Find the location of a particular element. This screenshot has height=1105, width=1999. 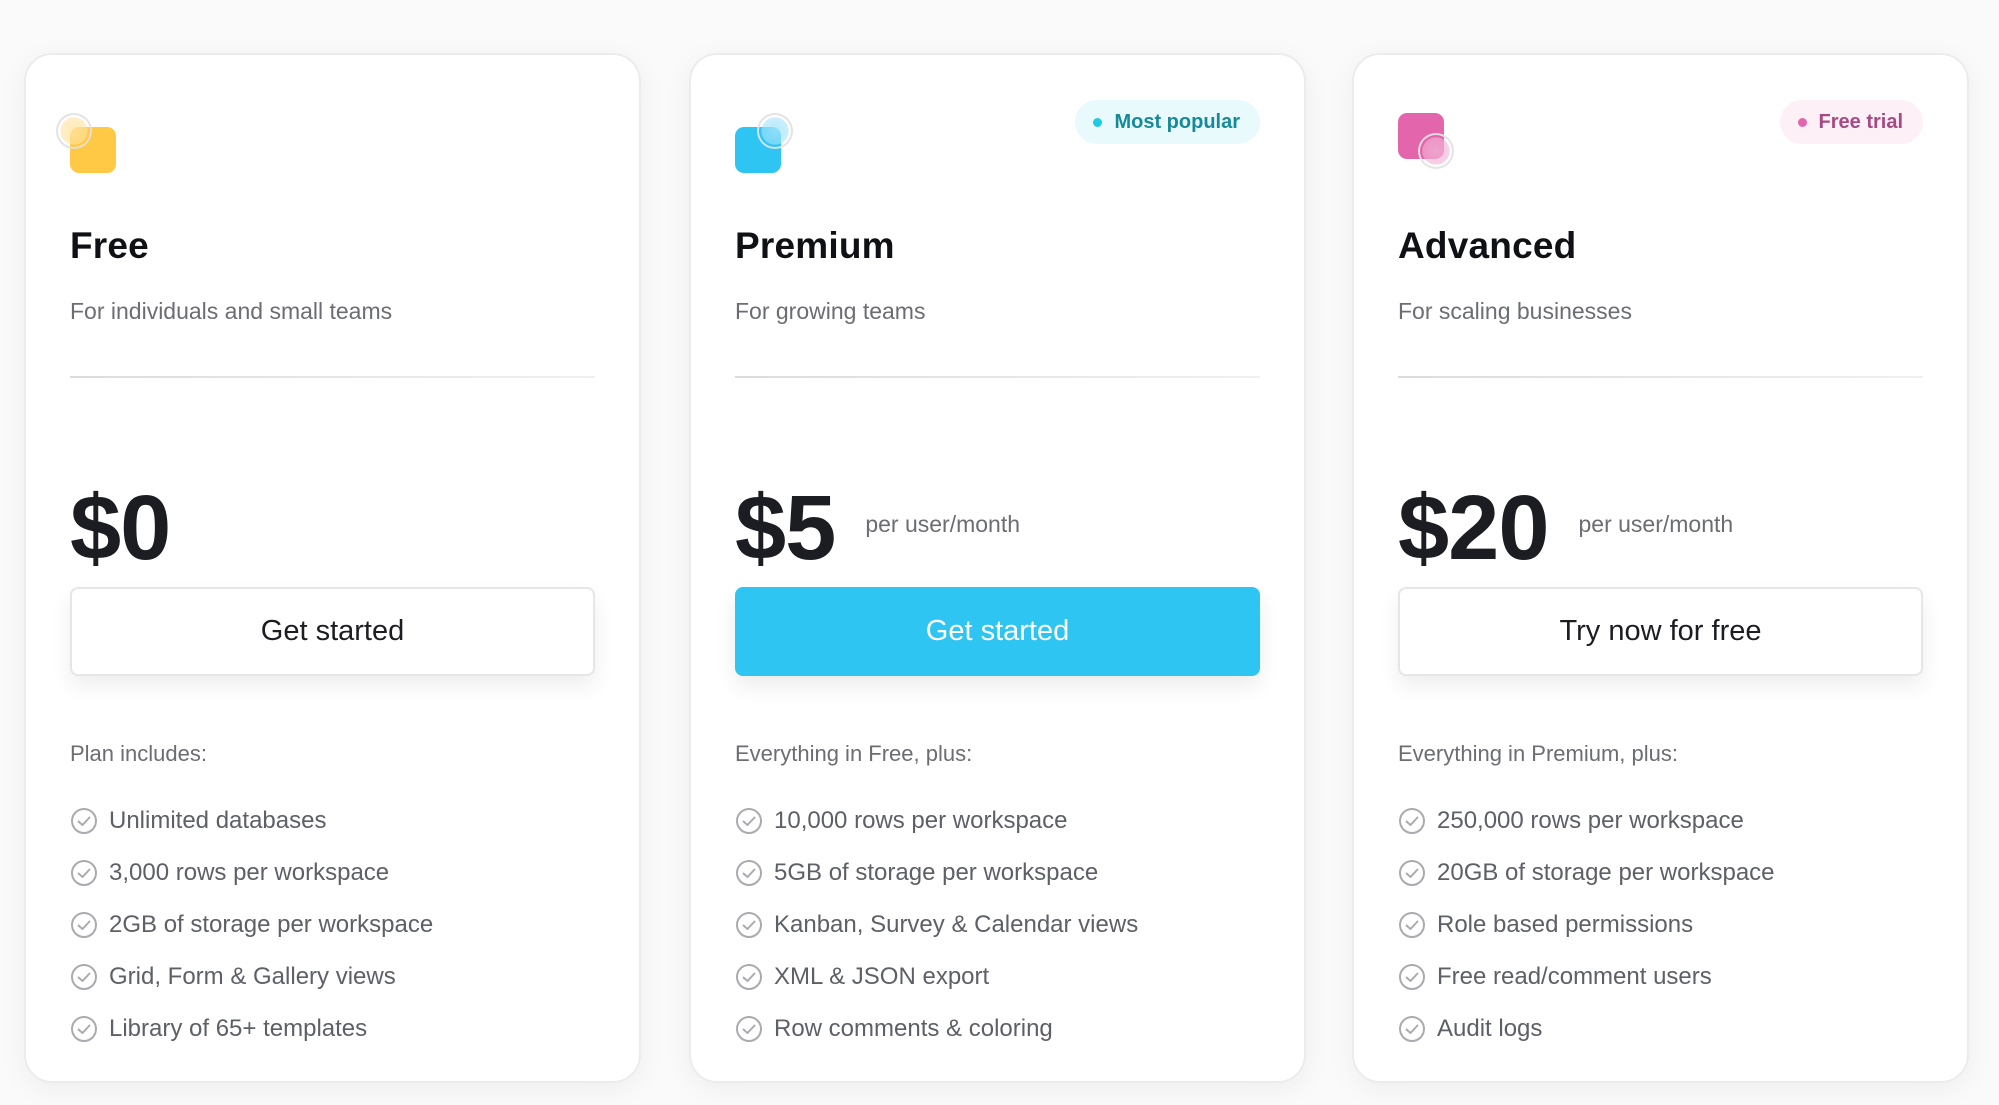

includes-label: Everything in Free, plus: is located at coordinates (854, 753).